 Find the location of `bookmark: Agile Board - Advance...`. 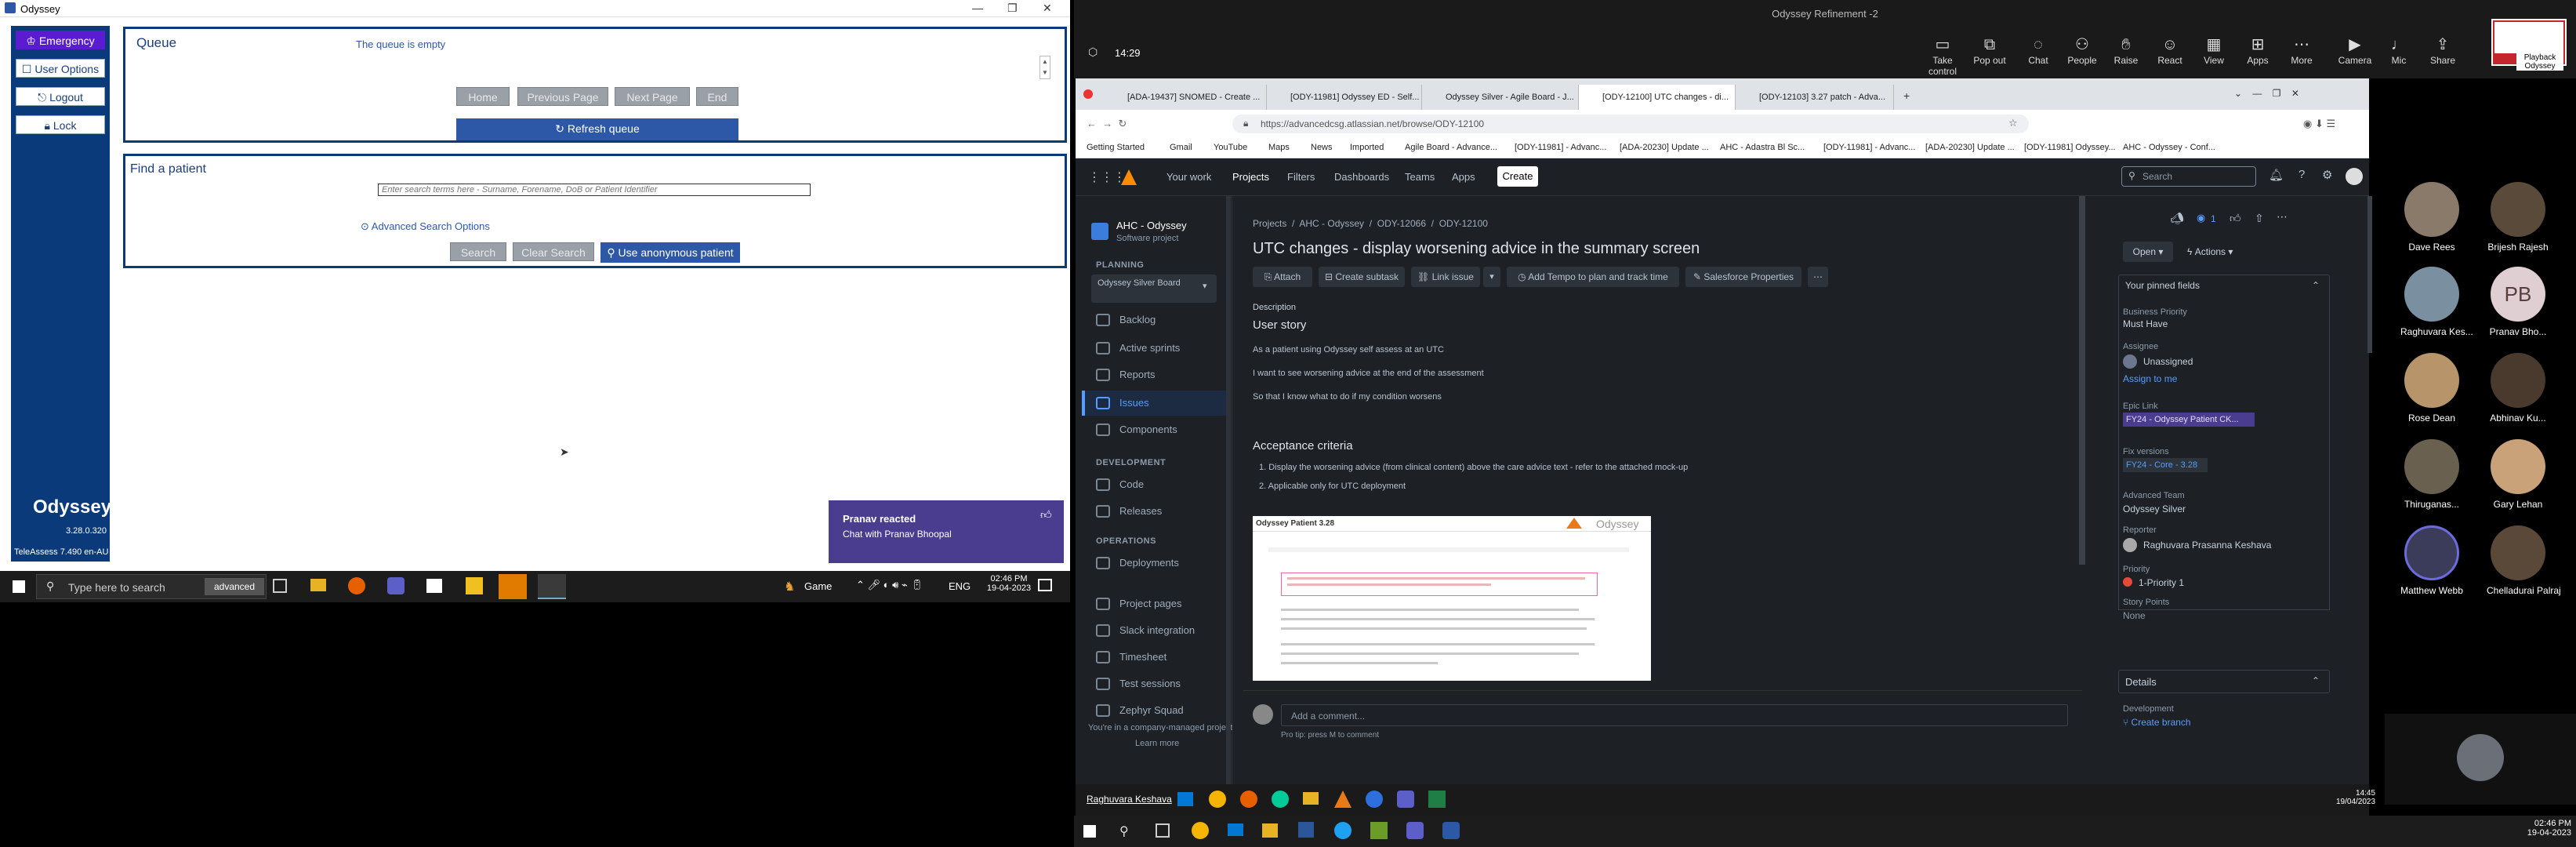

bookmark: Agile Board - Advance... is located at coordinates (1451, 147).